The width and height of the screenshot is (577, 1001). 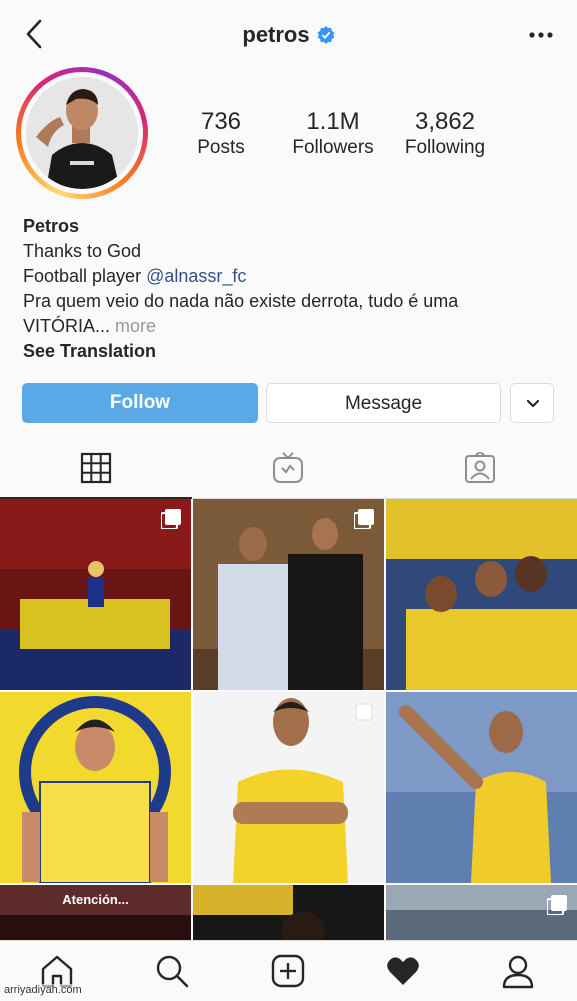 I want to click on igtv-icon, so click(x=288, y=467).